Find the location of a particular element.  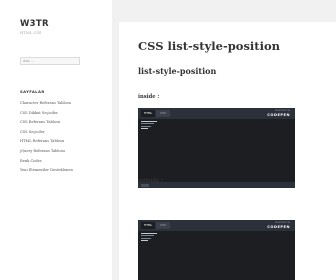

sidebar-item-css-selectors: CSS Seçiciler is located at coordinates (55, 133).